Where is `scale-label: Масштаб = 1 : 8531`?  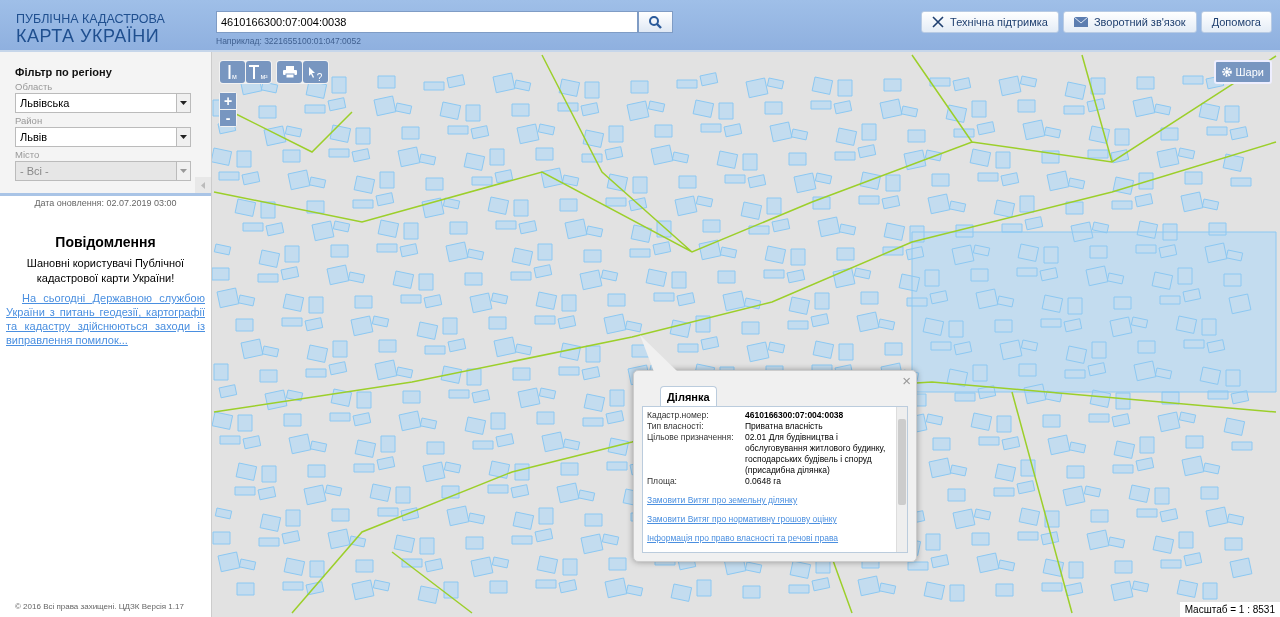
scale-label: Масштаб = 1 : 8531 is located at coordinates (1229, 609).